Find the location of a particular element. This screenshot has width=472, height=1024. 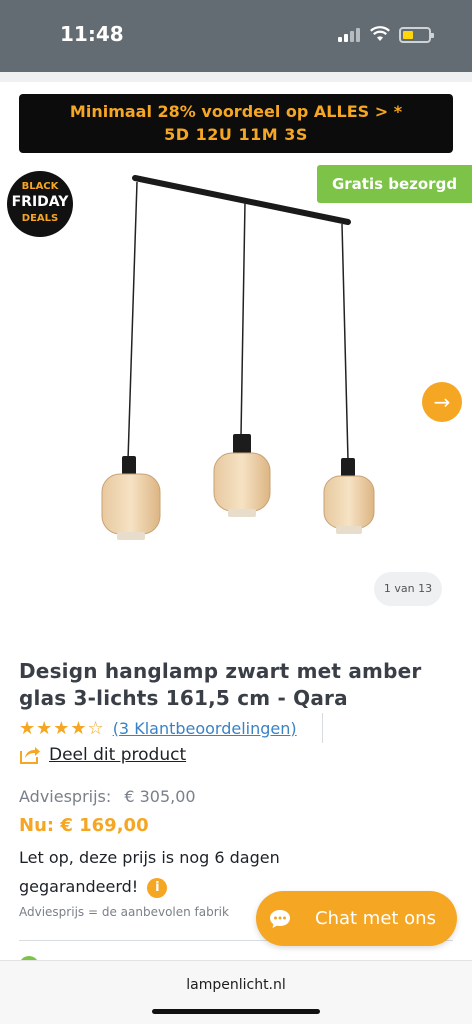

advice-price-footnote: Adviesprijs = de aanbevolen fabrik is located at coordinates (124, 912).